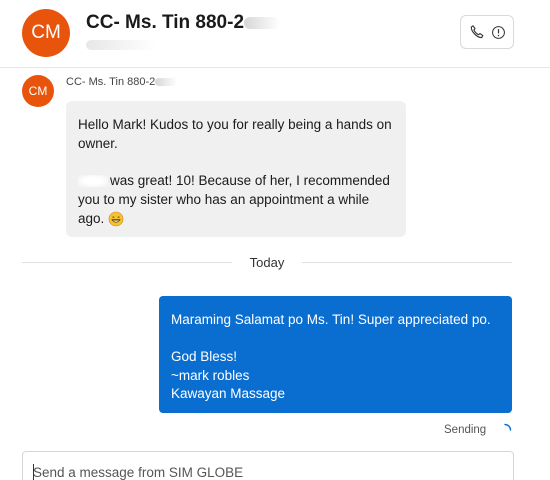  Describe the element at coordinates (46, 33) in the screenshot. I see `contact-avatar: CM` at that location.